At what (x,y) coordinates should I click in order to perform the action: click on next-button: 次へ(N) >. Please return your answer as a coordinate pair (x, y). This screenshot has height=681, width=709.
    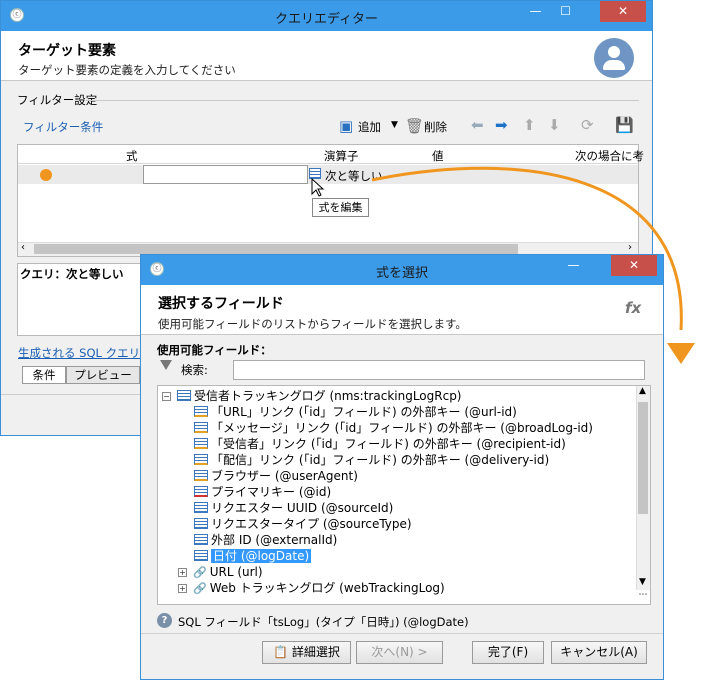
    Looking at the image, I should click on (399, 652).